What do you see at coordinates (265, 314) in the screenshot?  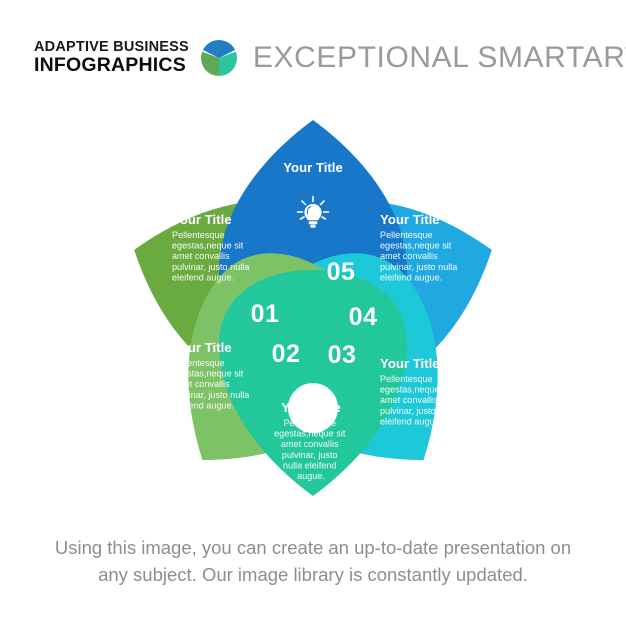 I see `petal-01-number: 01` at bounding box center [265, 314].